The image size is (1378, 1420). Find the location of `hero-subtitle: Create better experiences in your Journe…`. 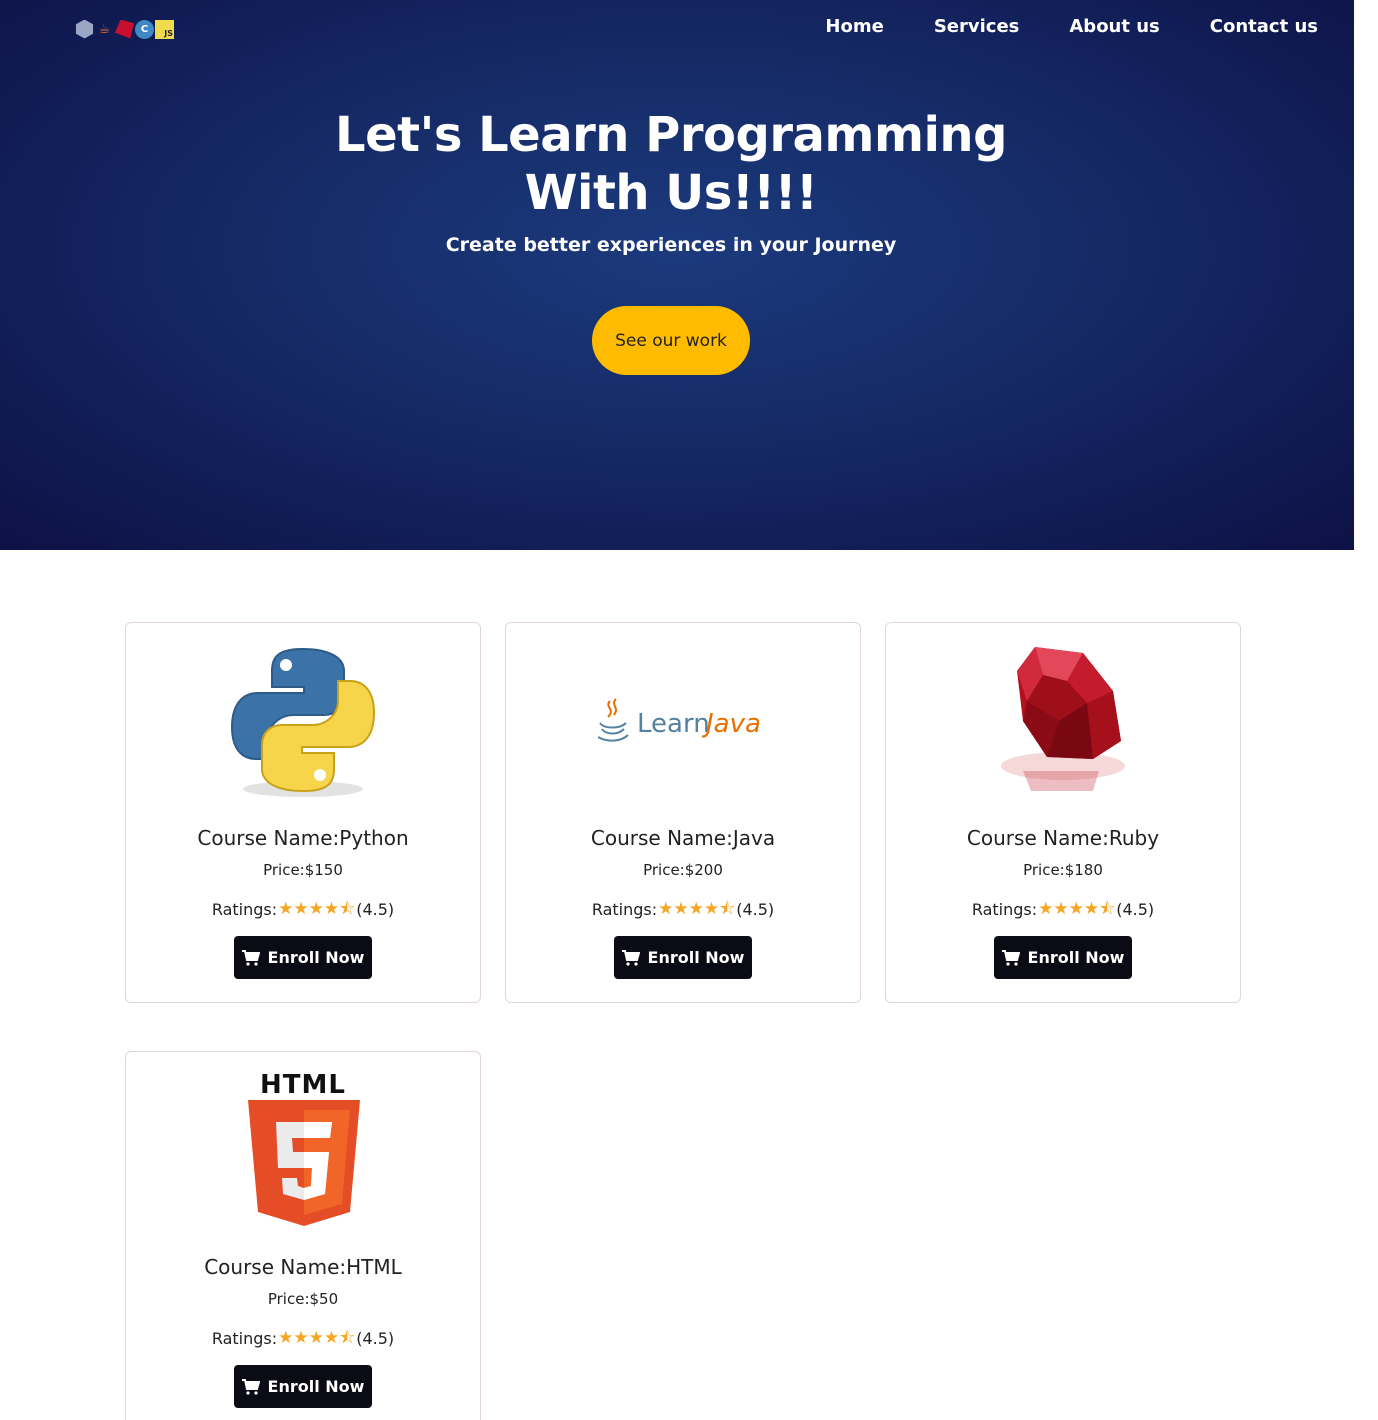

hero-subtitle: Create better experiences in your Journe… is located at coordinates (671, 245).